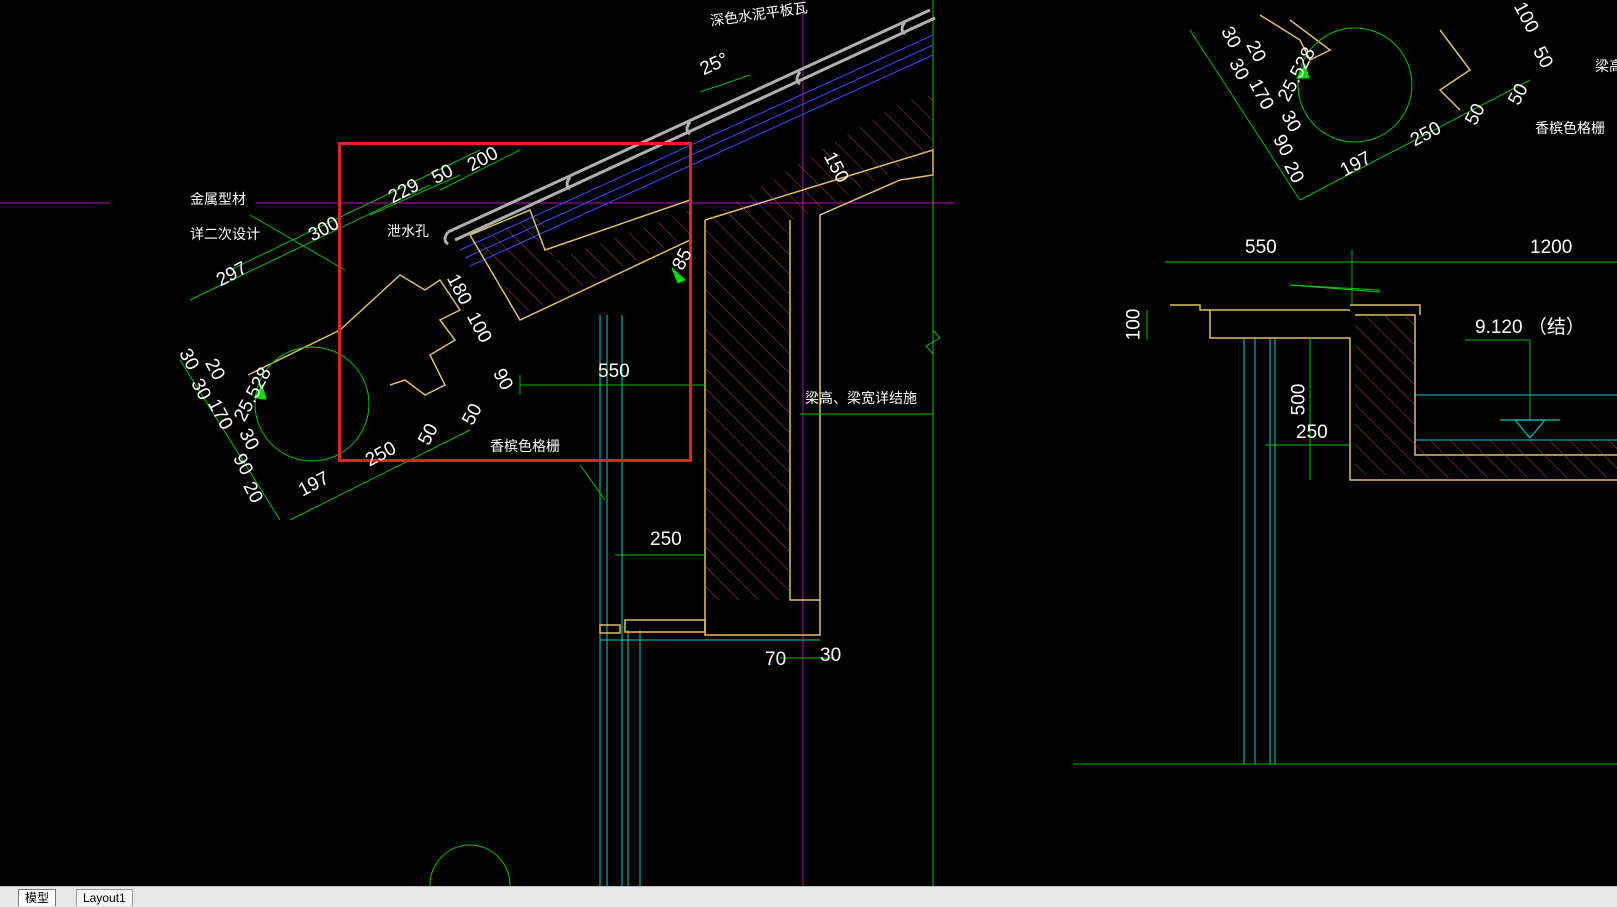  What do you see at coordinates (831, 655) in the screenshot?
I see `dim-30d: 30` at bounding box center [831, 655].